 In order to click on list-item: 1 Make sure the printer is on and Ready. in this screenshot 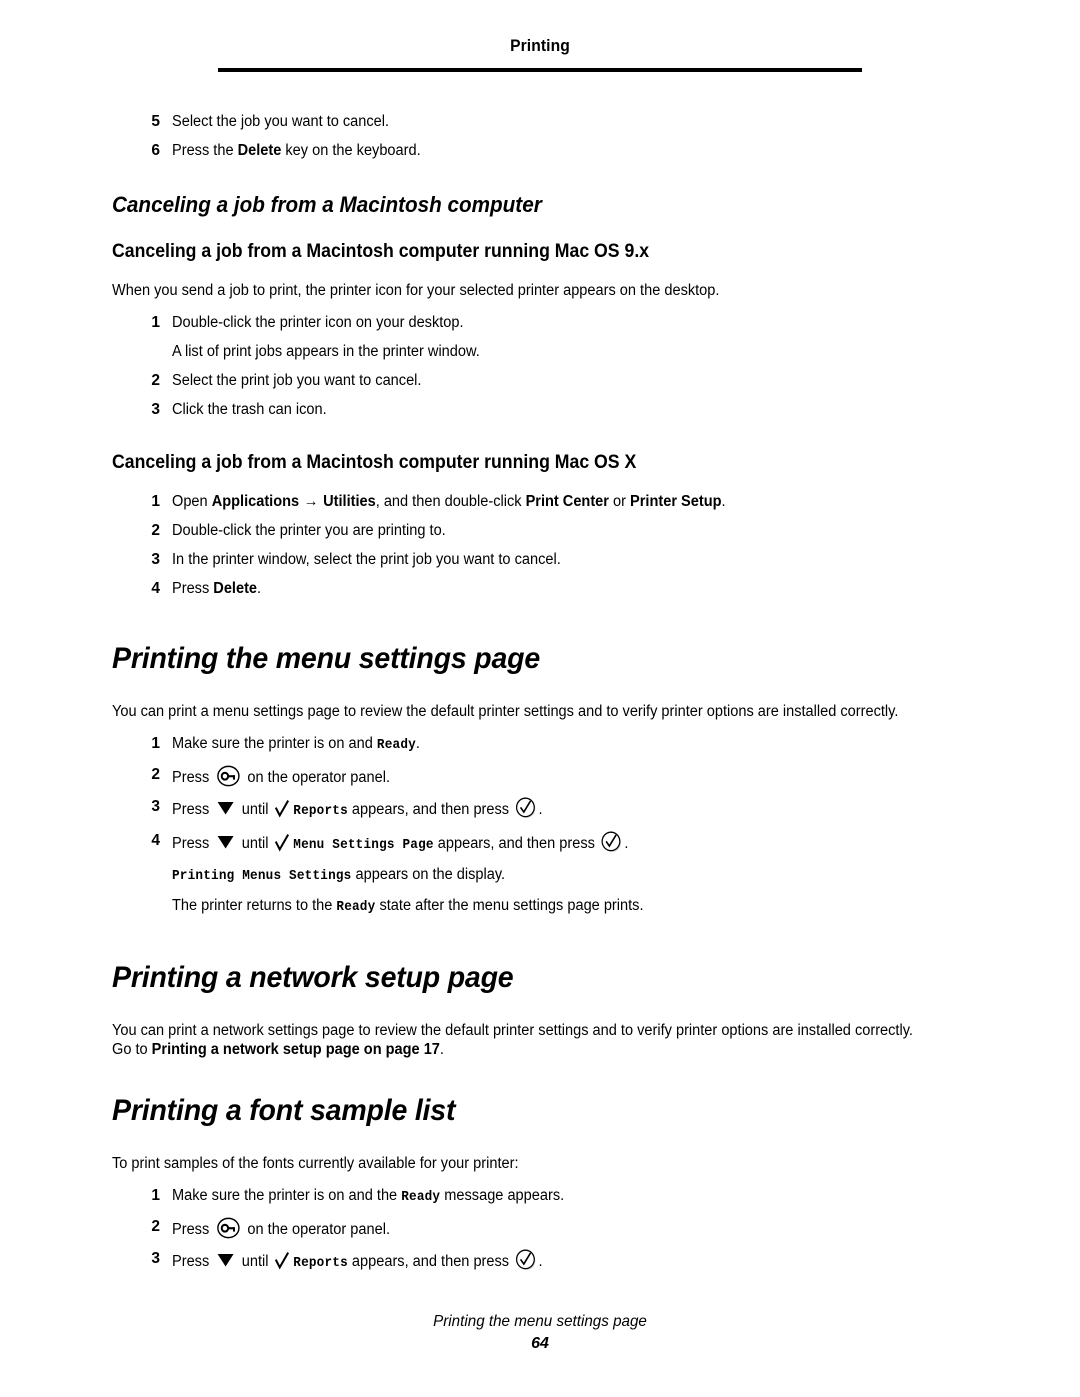, I will do `click(545, 744)`.